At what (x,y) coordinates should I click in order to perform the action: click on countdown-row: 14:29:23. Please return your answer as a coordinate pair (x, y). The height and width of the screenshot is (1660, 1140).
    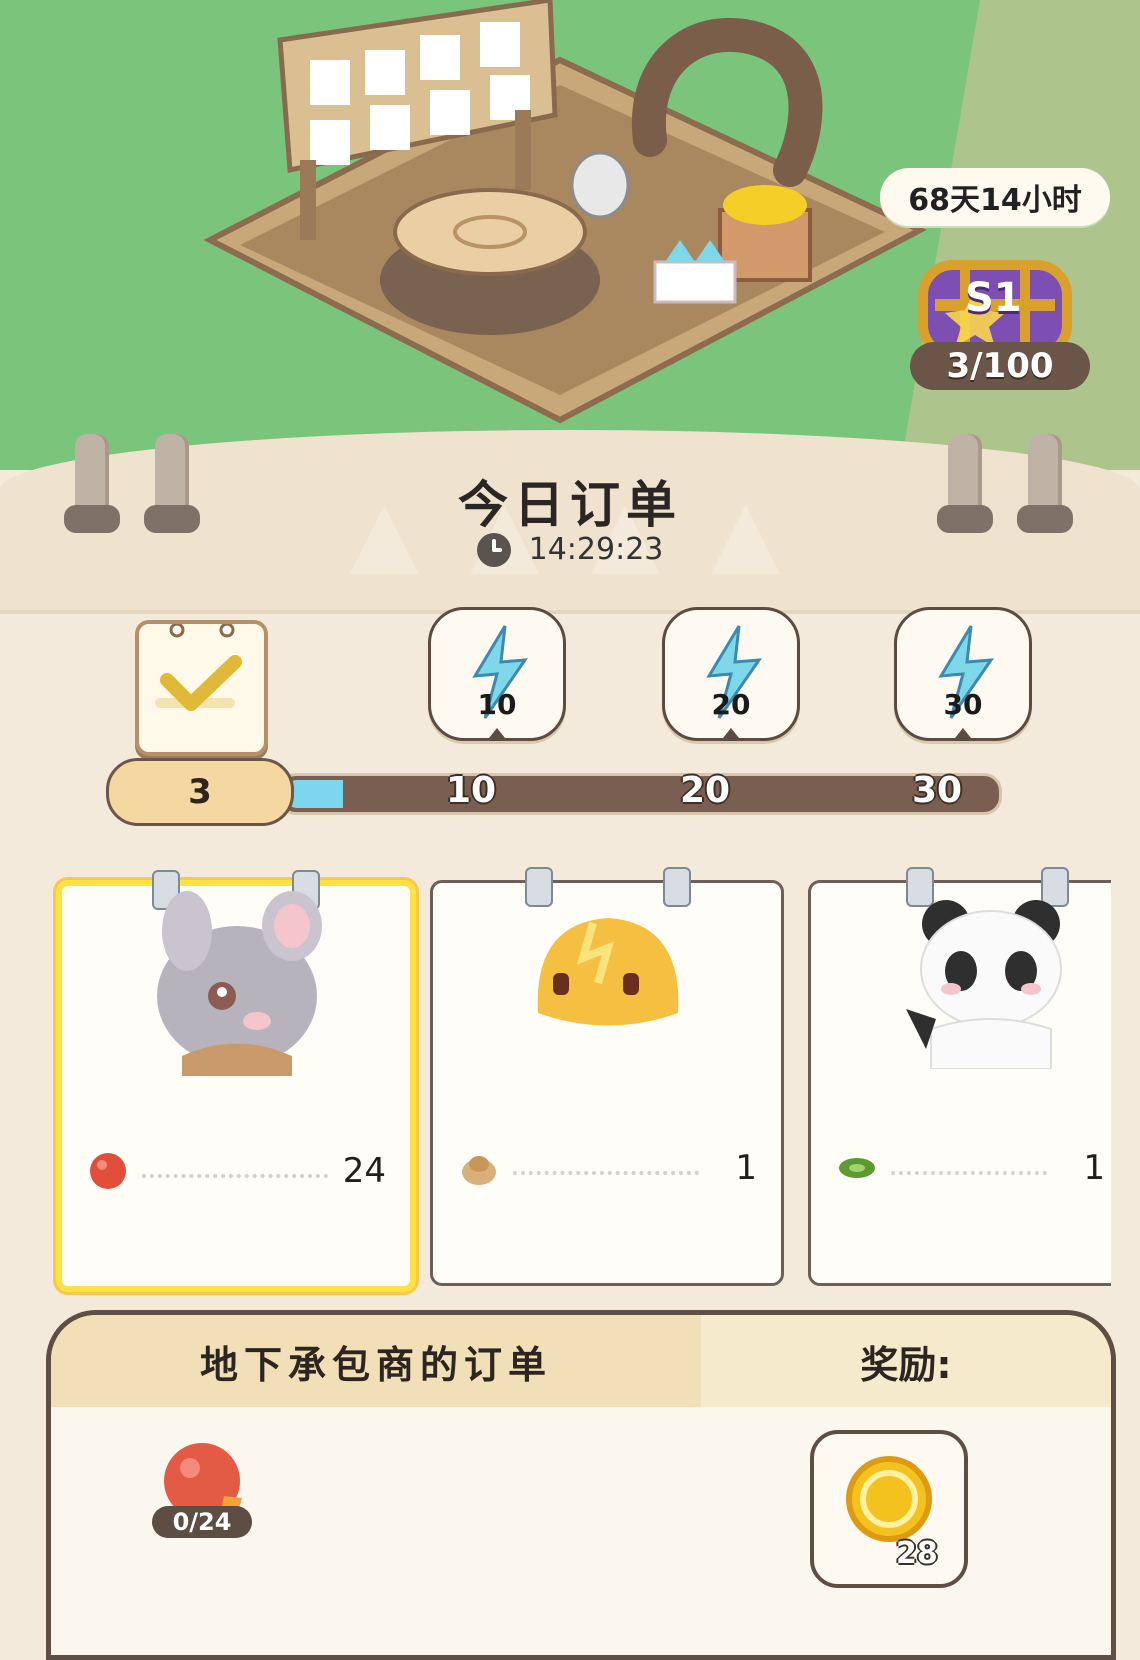
    Looking at the image, I should click on (570, 549).